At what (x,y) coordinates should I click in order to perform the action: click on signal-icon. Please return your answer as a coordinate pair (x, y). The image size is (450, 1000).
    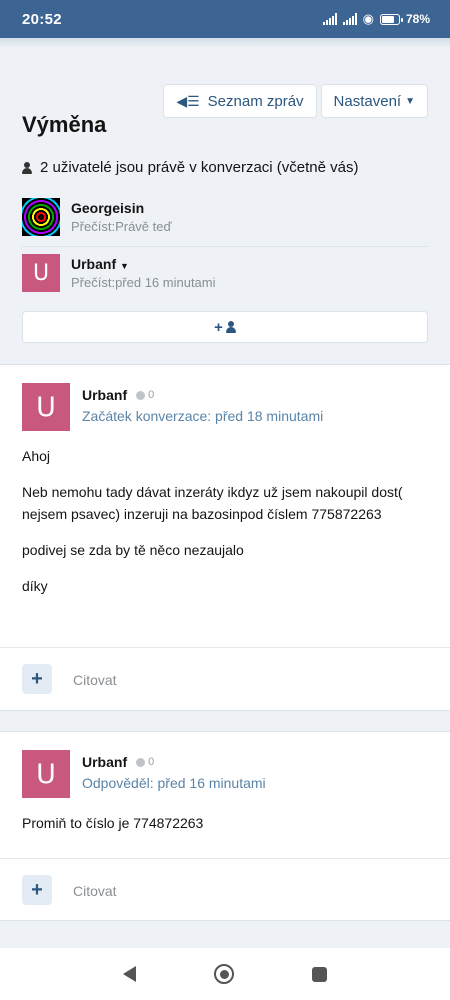
    Looking at the image, I should click on (329, 19).